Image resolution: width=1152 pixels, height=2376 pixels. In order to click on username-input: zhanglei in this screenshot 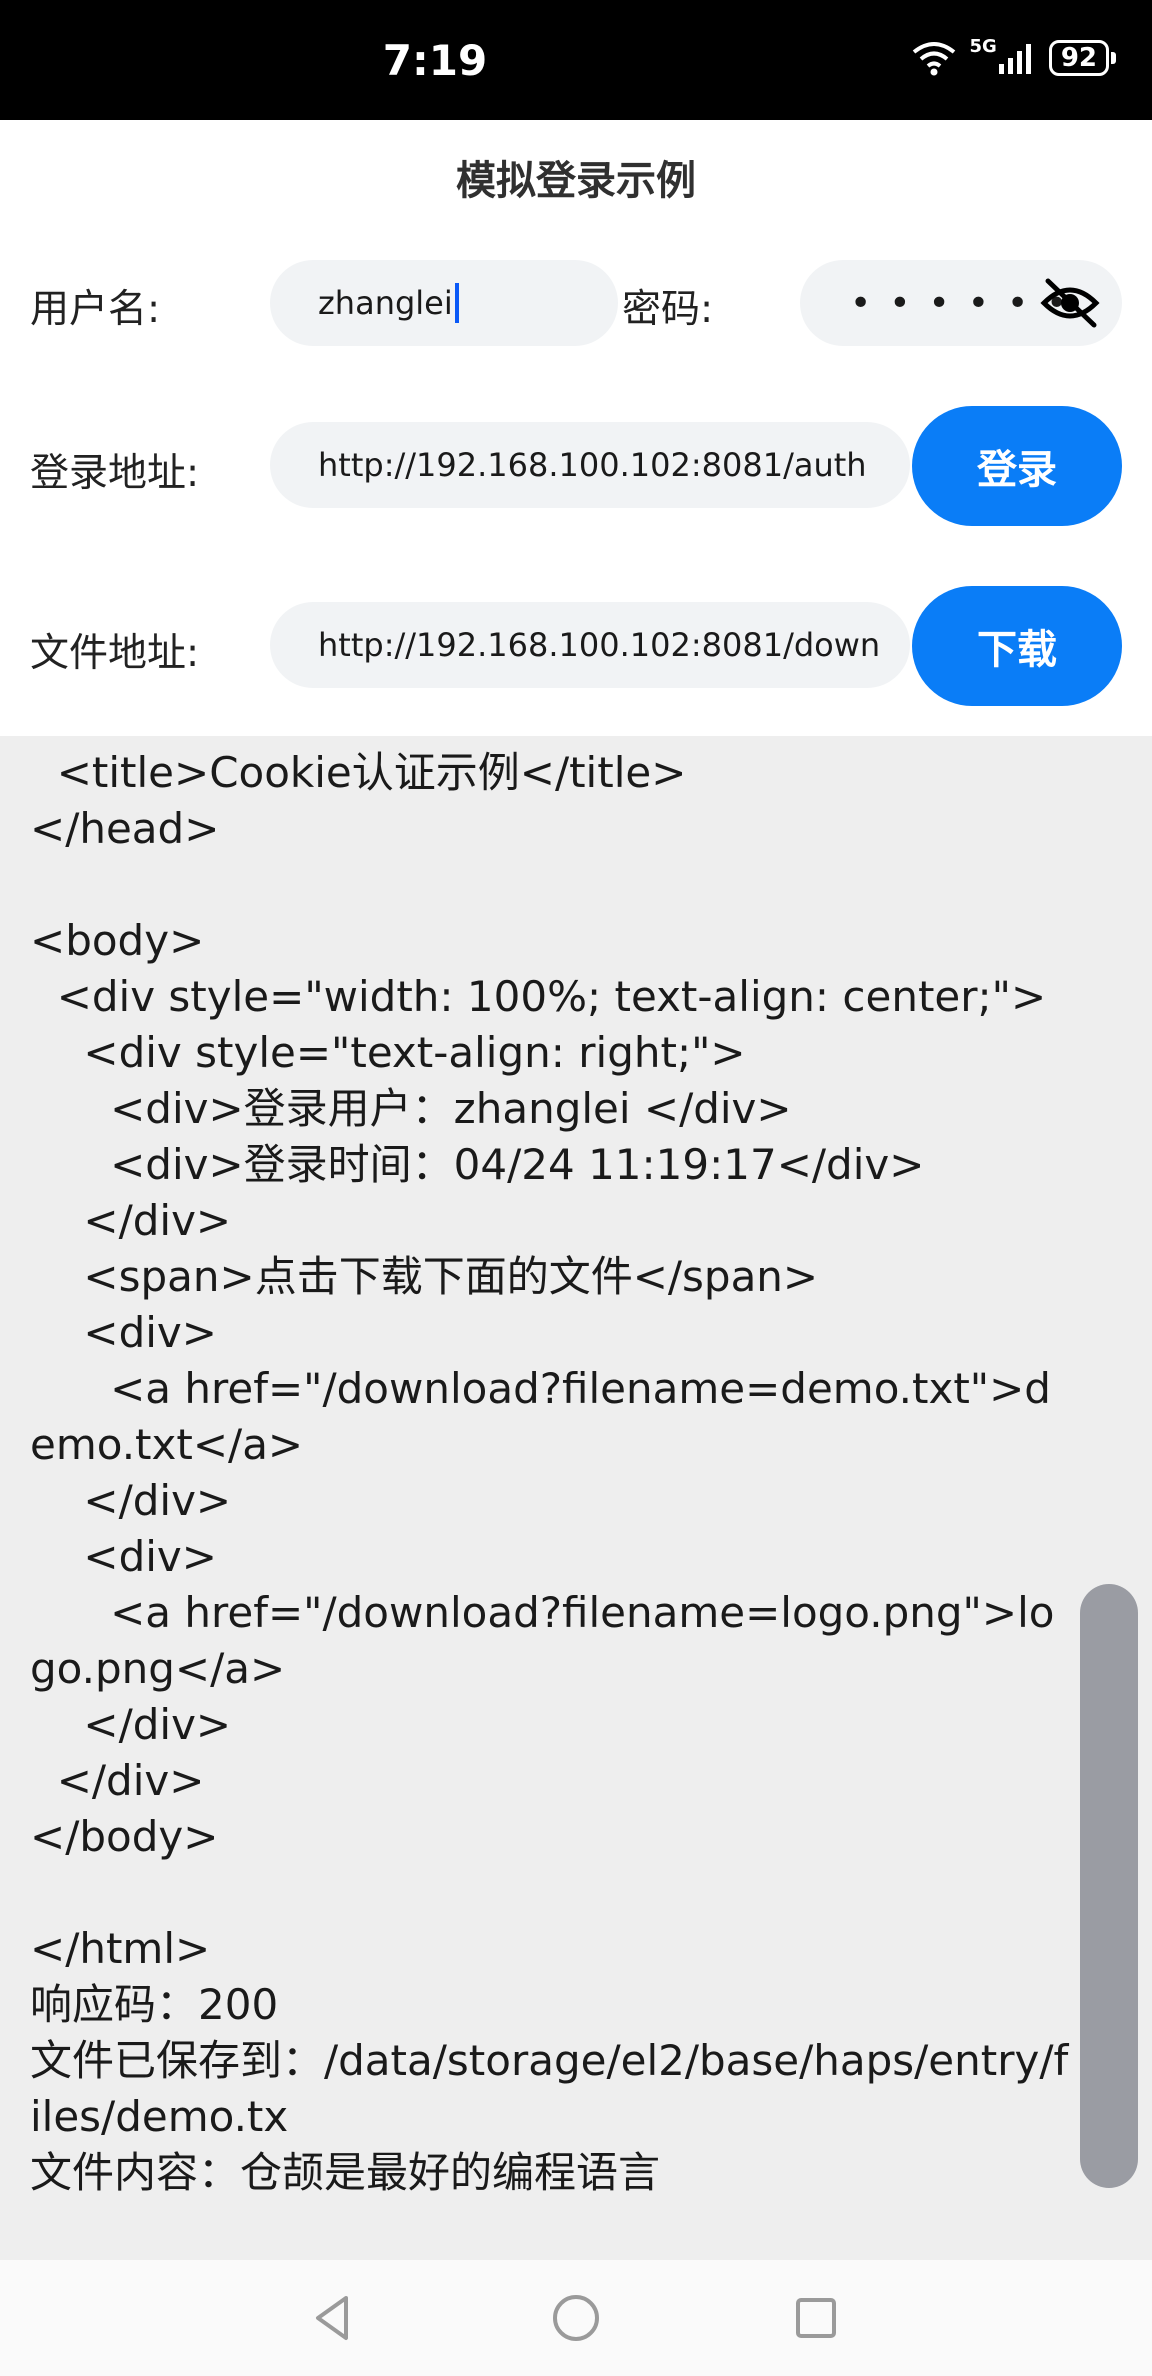, I will do `click(444, 303)`.